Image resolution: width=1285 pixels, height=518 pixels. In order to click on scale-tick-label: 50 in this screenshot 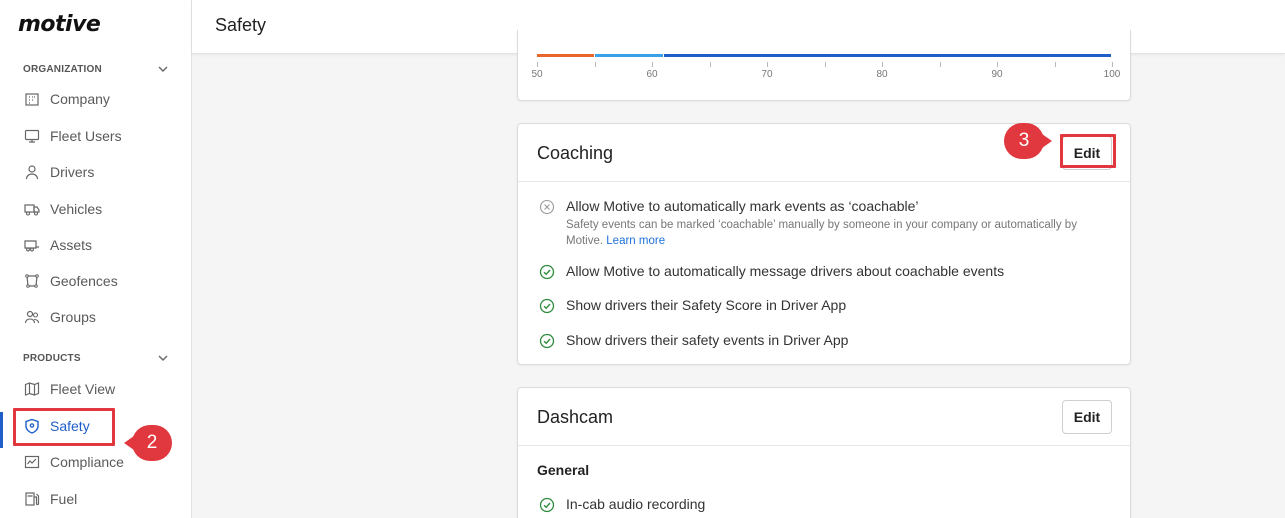, I will do `click(537, 74)`.